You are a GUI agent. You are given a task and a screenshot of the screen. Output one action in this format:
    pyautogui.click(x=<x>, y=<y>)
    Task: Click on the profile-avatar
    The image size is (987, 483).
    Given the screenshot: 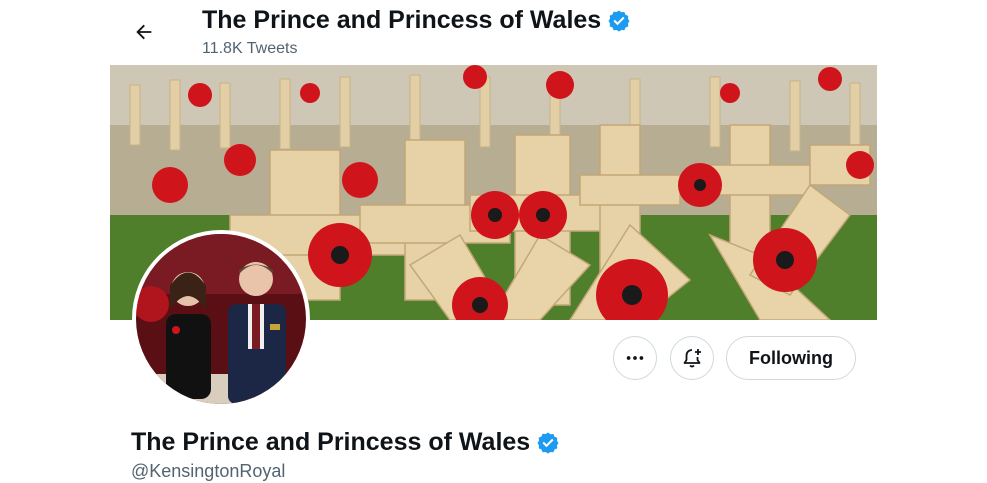 What is the action you would take?
    pyautogui.click(x=221, y=319)
    